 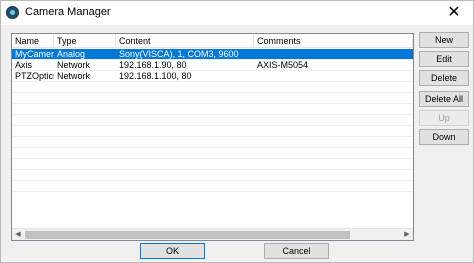 I want to click on table-row: Axis Network 192.168.1.90, 80 AXIS-M5054, so click(x=212, y=65).